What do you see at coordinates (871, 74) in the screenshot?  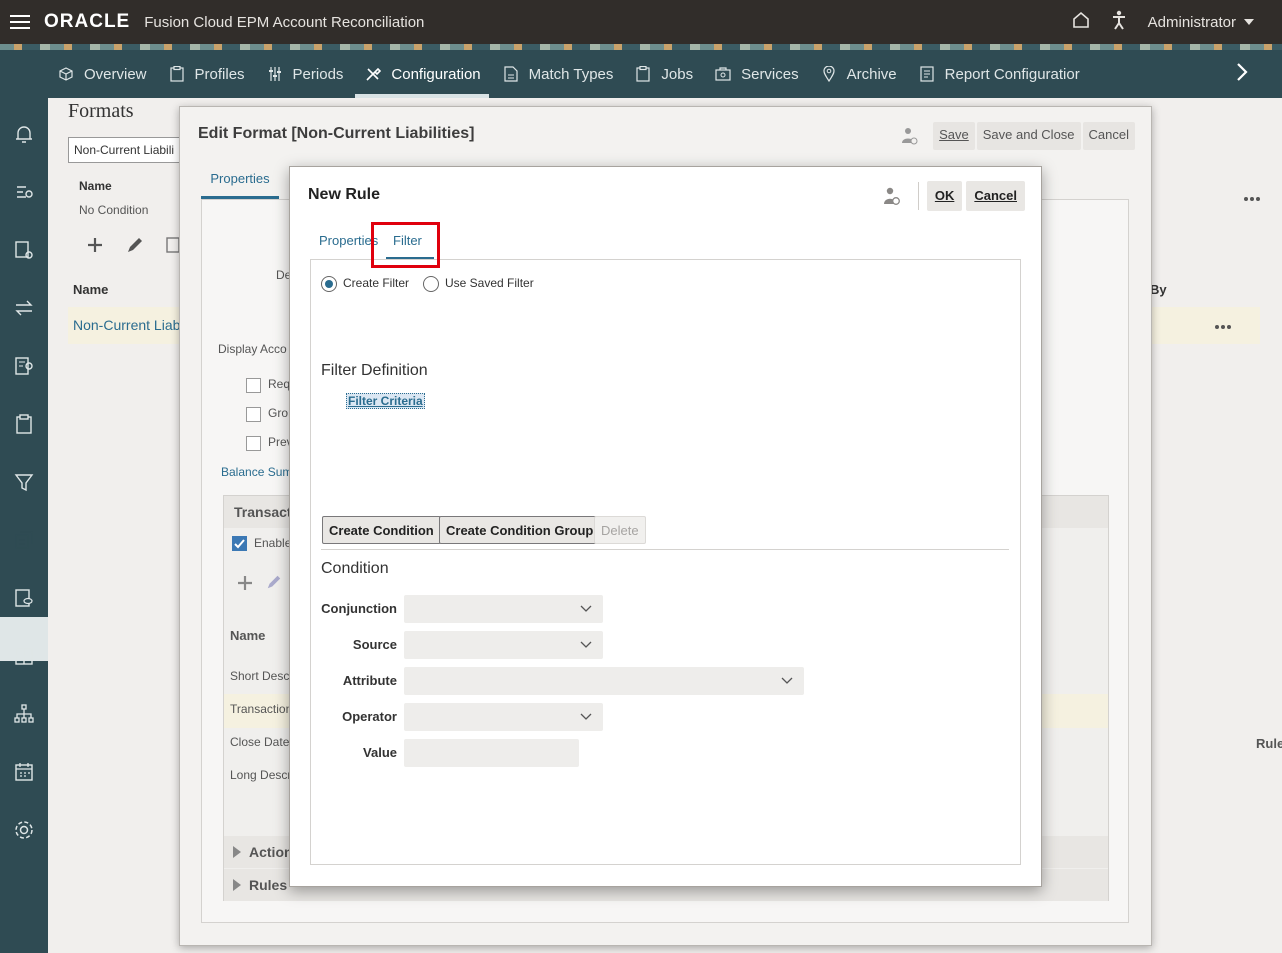 I see `nav-label: Archive` at bounding box center [871, 74].